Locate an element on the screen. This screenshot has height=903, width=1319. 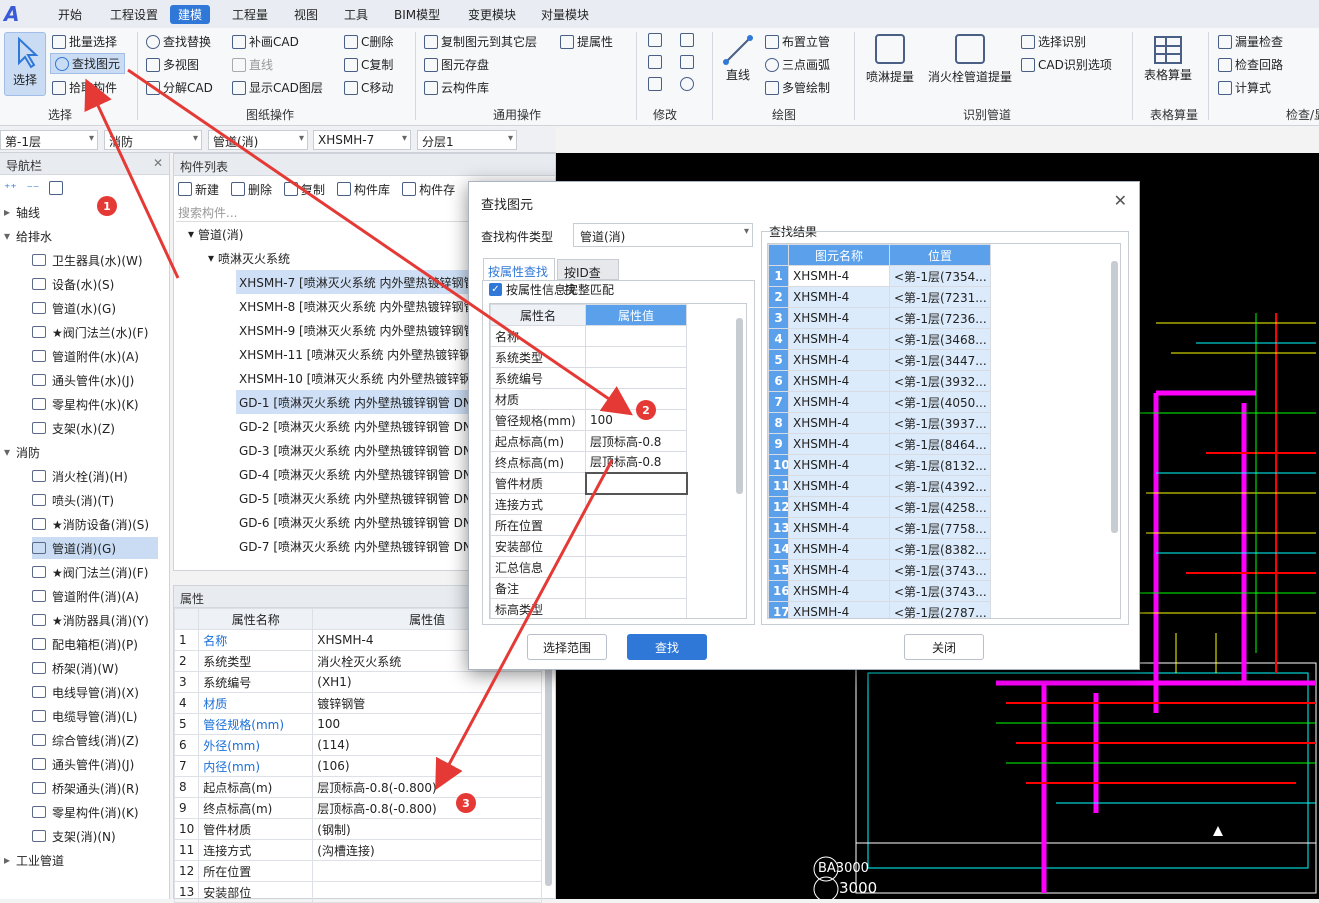
prop-value: 层顶标高-0.8(-0.800) is located at coordinates (427, 808).